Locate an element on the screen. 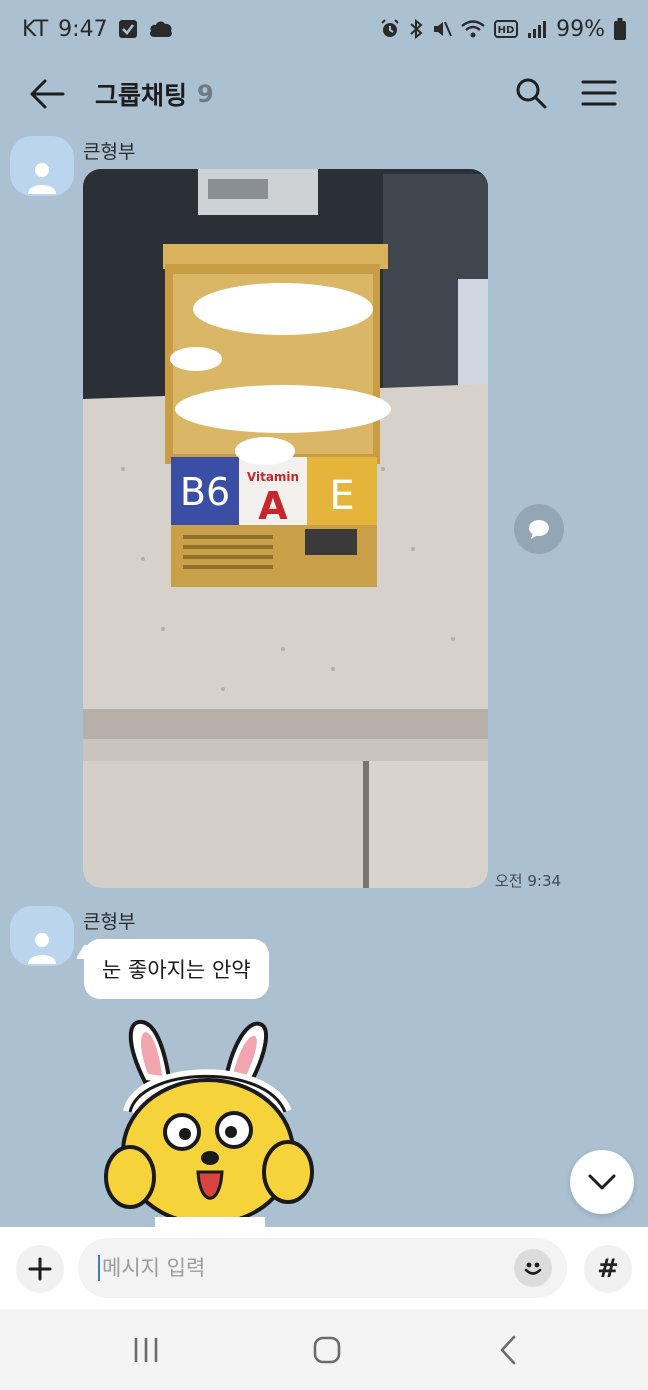  search-button is located at coordinates (531, 93).